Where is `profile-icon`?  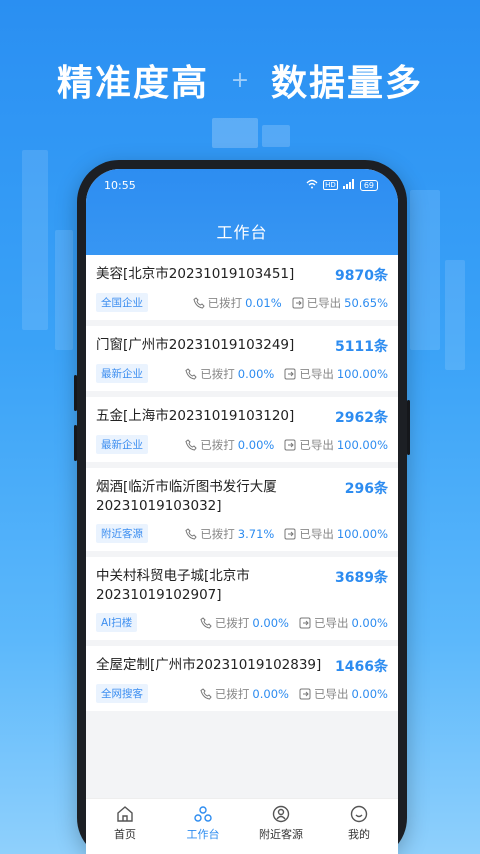 profile-icon is located at coordinates (359, 815).